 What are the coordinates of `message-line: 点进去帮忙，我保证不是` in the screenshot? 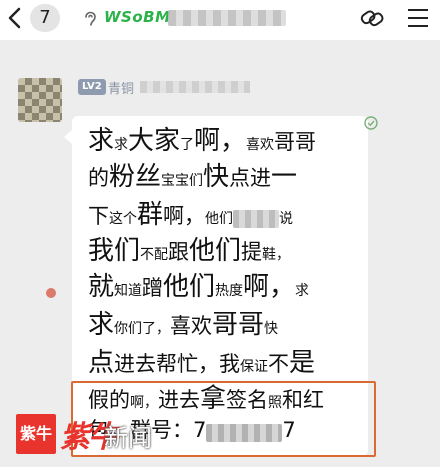 It's located at (201, 360).